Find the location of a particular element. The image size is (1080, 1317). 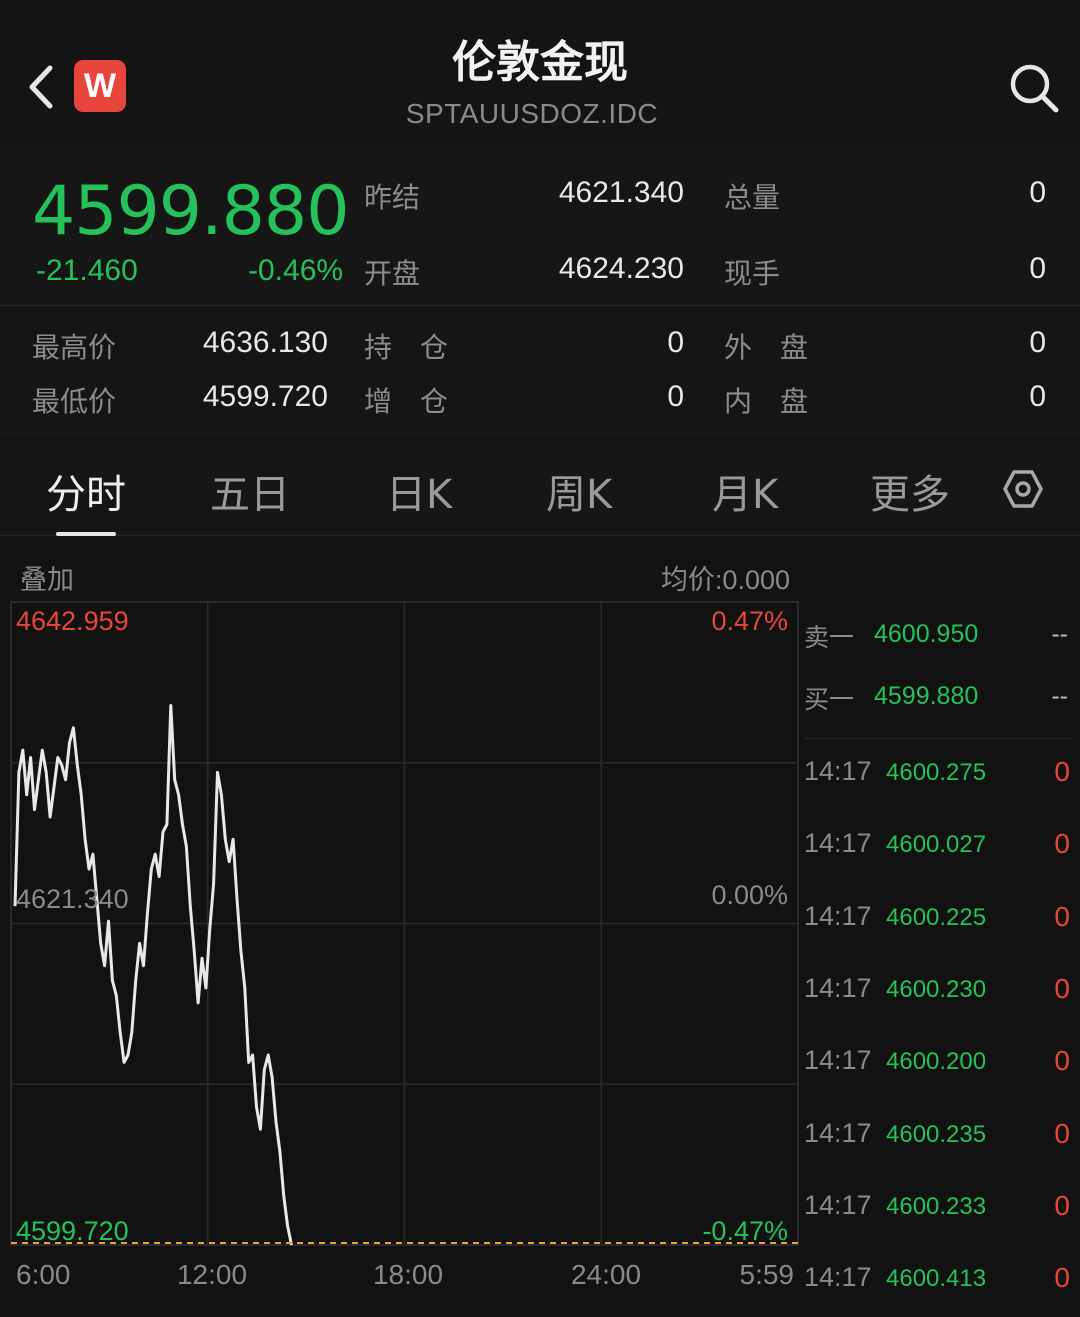

x-tick-label: 5:59 is located at coordinates (767, 1274).